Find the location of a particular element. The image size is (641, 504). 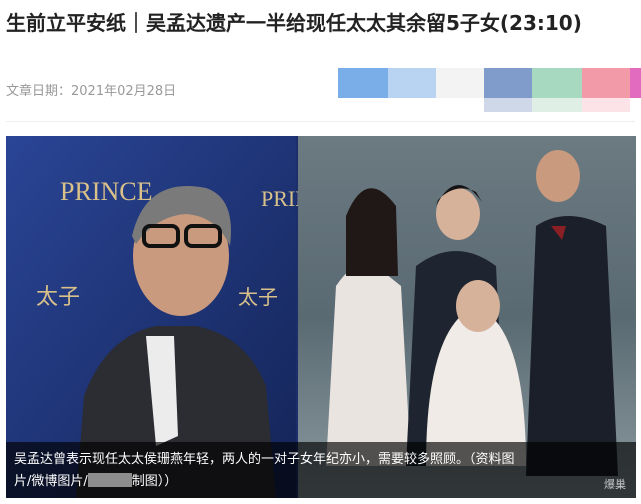

father-suit is located at coordinates (572, 346).